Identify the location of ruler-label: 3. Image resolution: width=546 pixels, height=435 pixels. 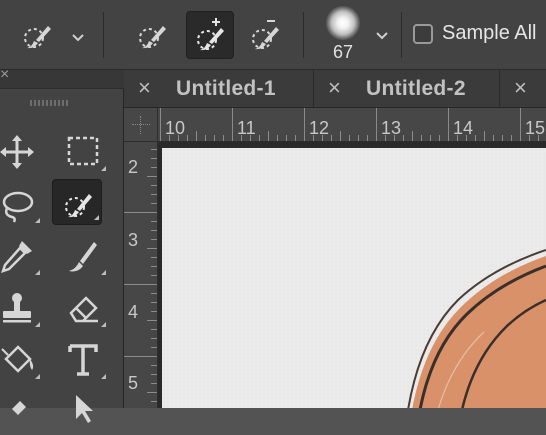
(133, 240).